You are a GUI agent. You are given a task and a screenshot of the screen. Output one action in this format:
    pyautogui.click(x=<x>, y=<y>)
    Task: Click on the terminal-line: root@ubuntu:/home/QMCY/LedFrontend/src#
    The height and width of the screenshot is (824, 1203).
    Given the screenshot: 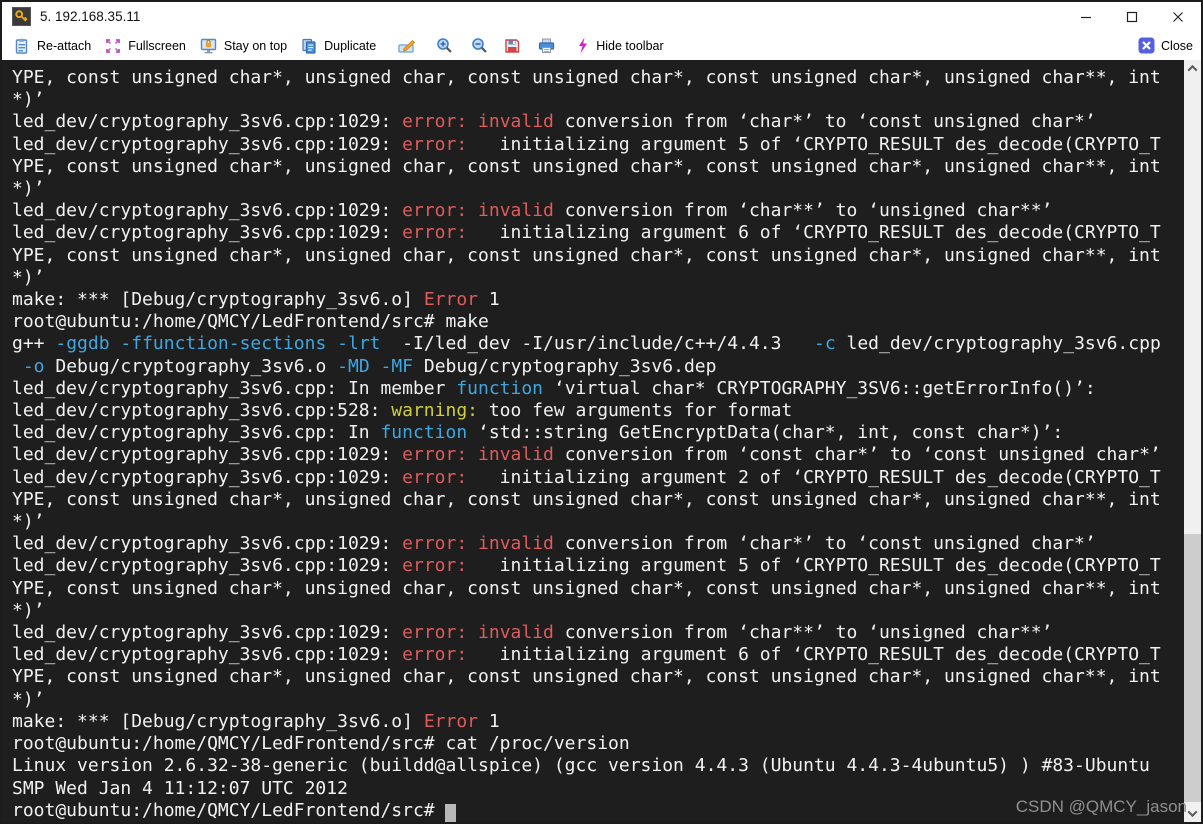 What is the action you would take?
    pyautogui.click(x=598, y=811)
    